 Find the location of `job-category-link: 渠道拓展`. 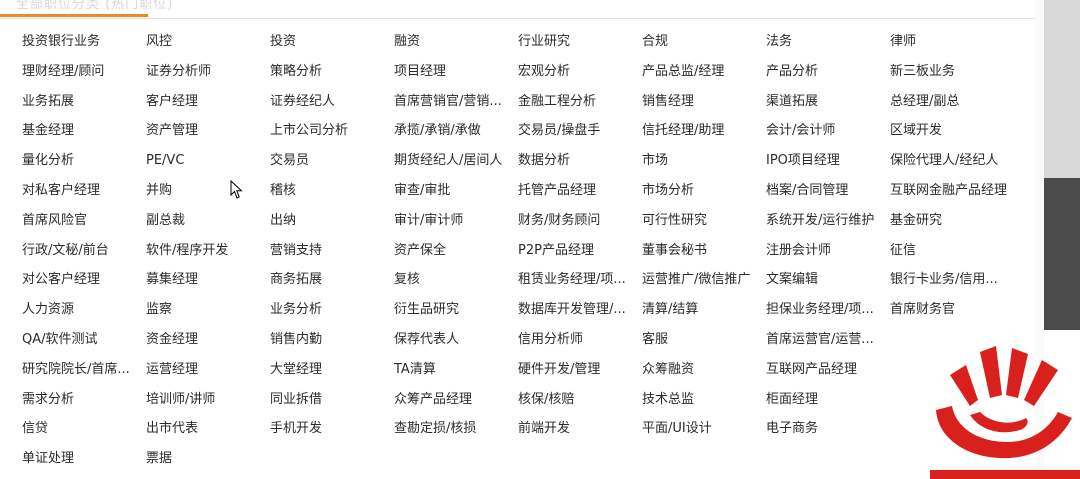

job-category-link: 渠道拓展 is located at coordinates (828, 105).